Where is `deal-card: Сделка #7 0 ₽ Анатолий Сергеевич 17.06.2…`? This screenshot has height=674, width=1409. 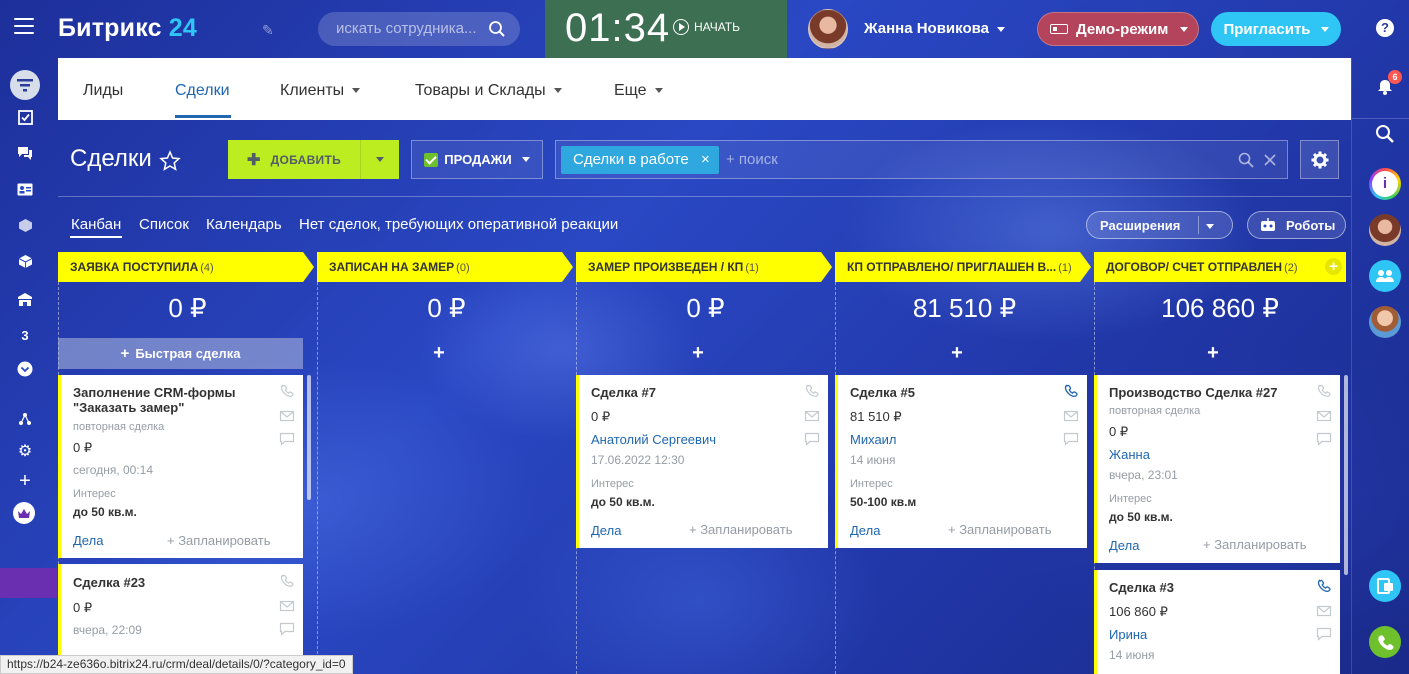 deal-card: Сделка #7 0 ₽ Анатолий Сергеевич 17.06.2… is located at coordinates (702, 461).